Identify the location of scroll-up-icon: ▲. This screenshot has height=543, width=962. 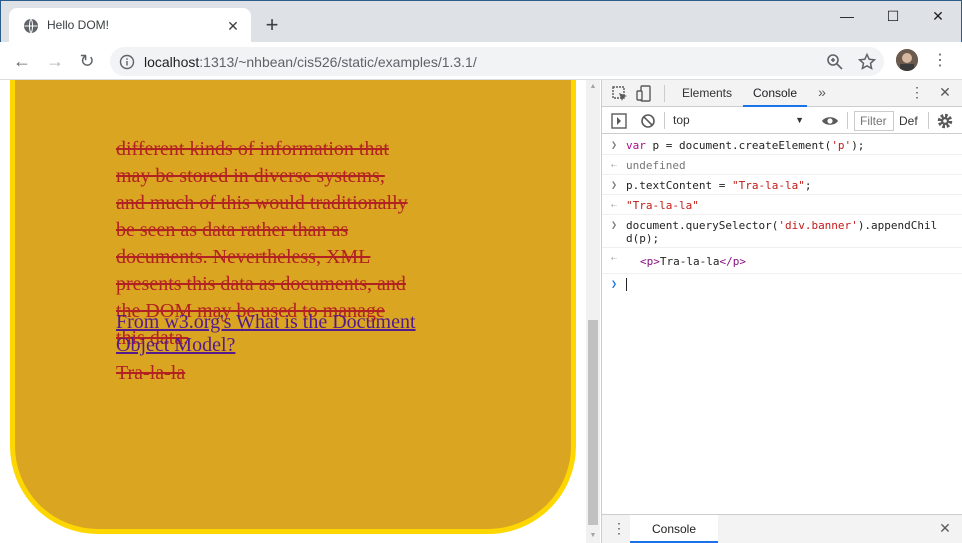
(593, 87).